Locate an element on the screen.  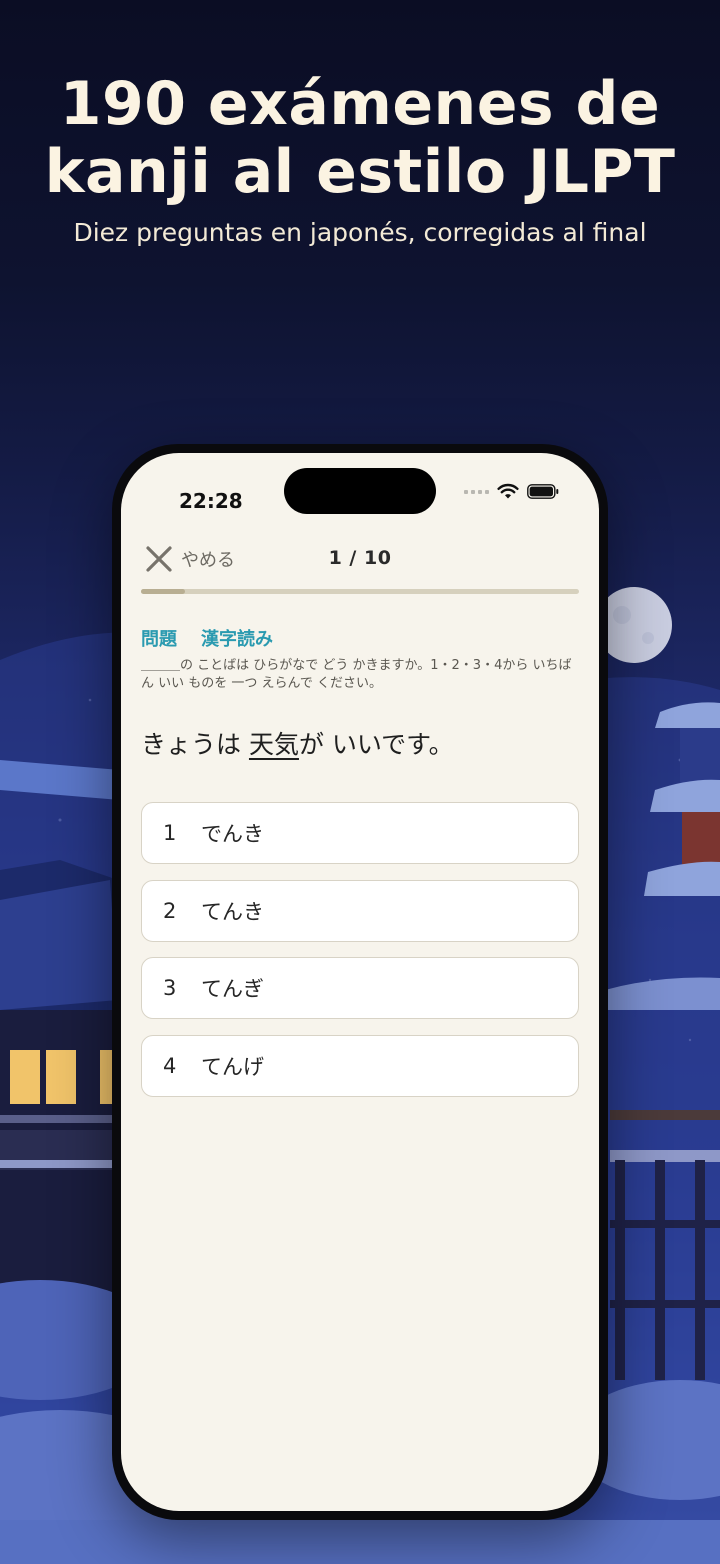
quiz-nav: やめる 1 / 10 is located at coordinates (360, 561).